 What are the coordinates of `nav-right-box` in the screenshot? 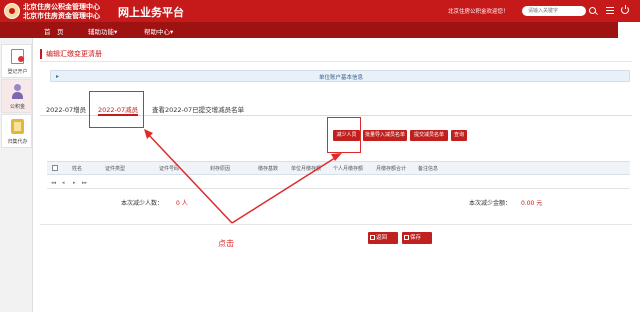 It's located at (629, 30).